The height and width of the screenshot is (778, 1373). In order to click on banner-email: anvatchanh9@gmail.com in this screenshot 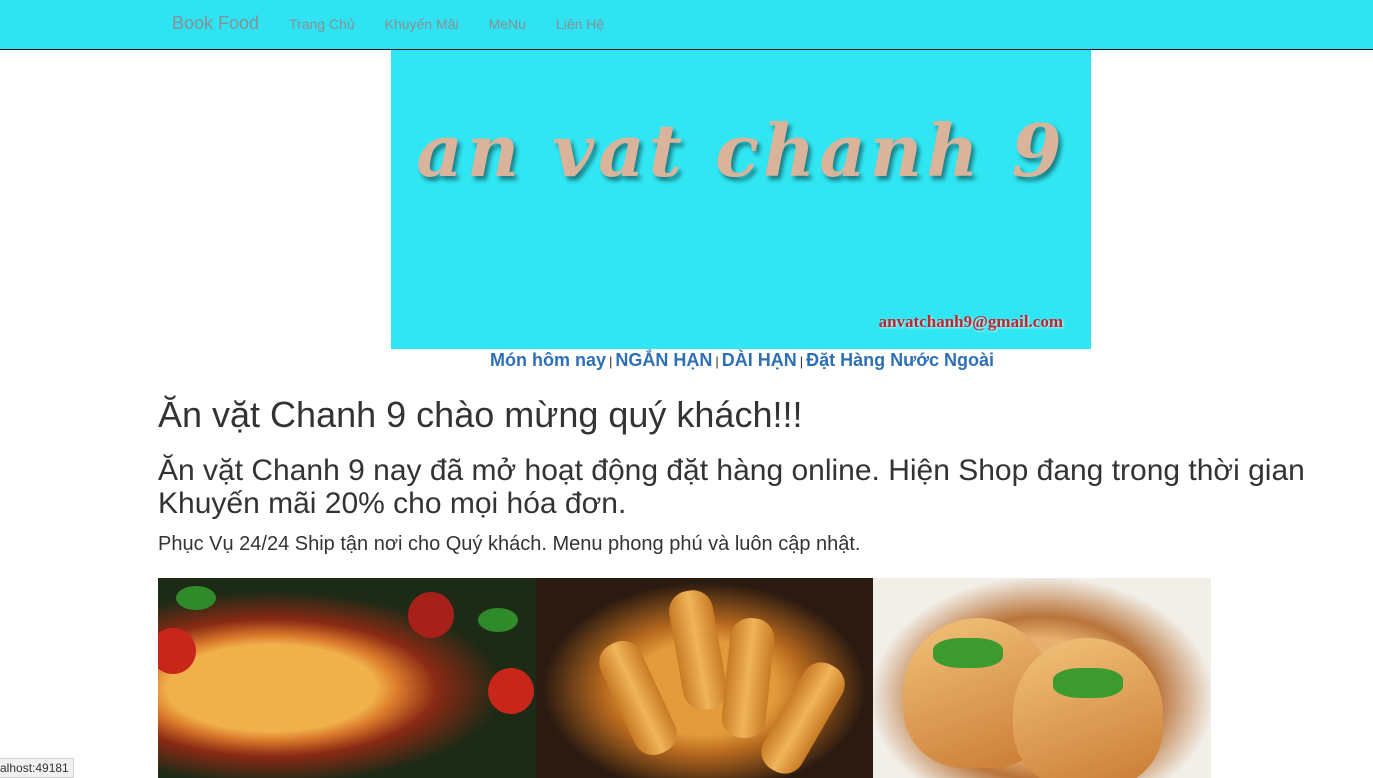, I will do `click(970, 321)`.